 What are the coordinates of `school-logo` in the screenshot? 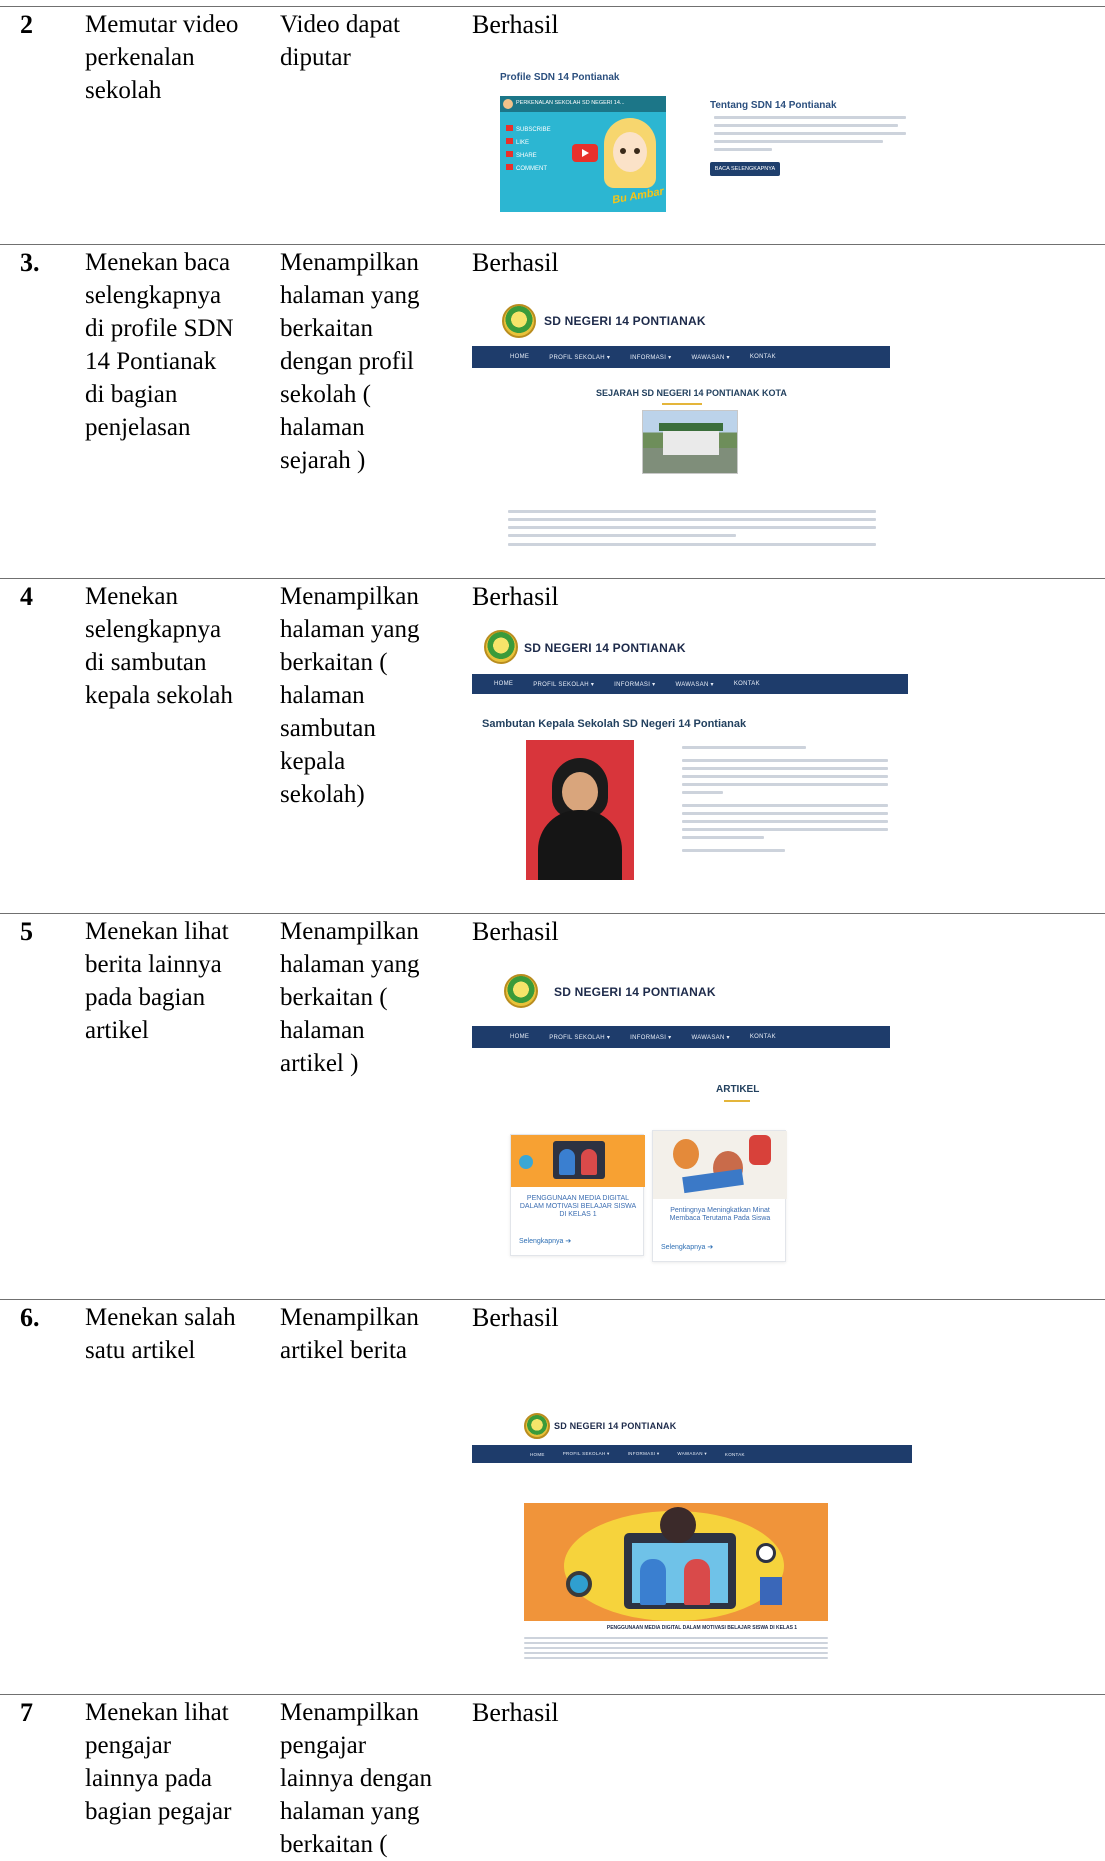 It's located at (501, 647).